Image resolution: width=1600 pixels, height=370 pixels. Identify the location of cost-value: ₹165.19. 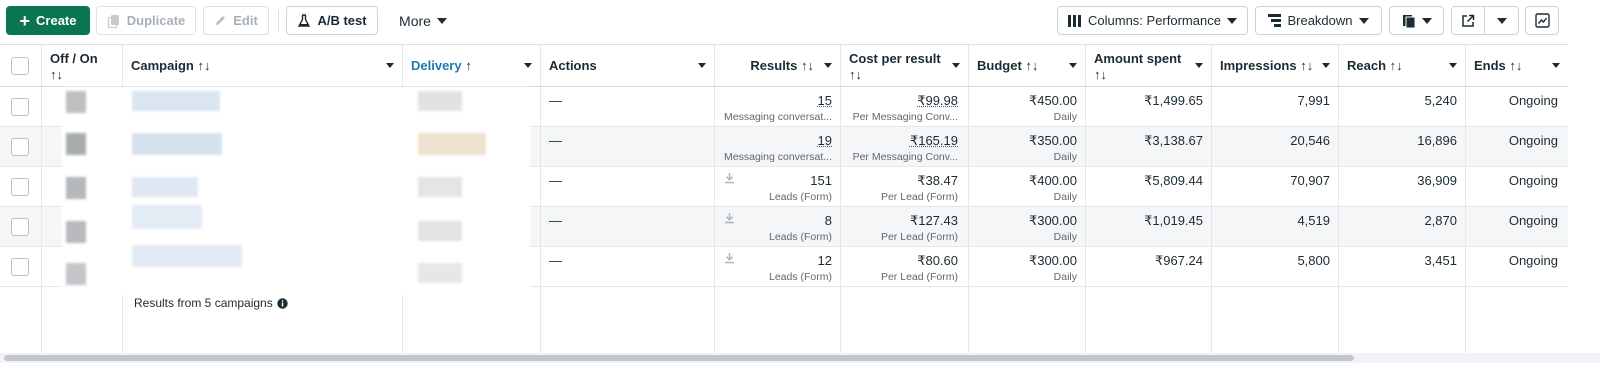
(899, 141).